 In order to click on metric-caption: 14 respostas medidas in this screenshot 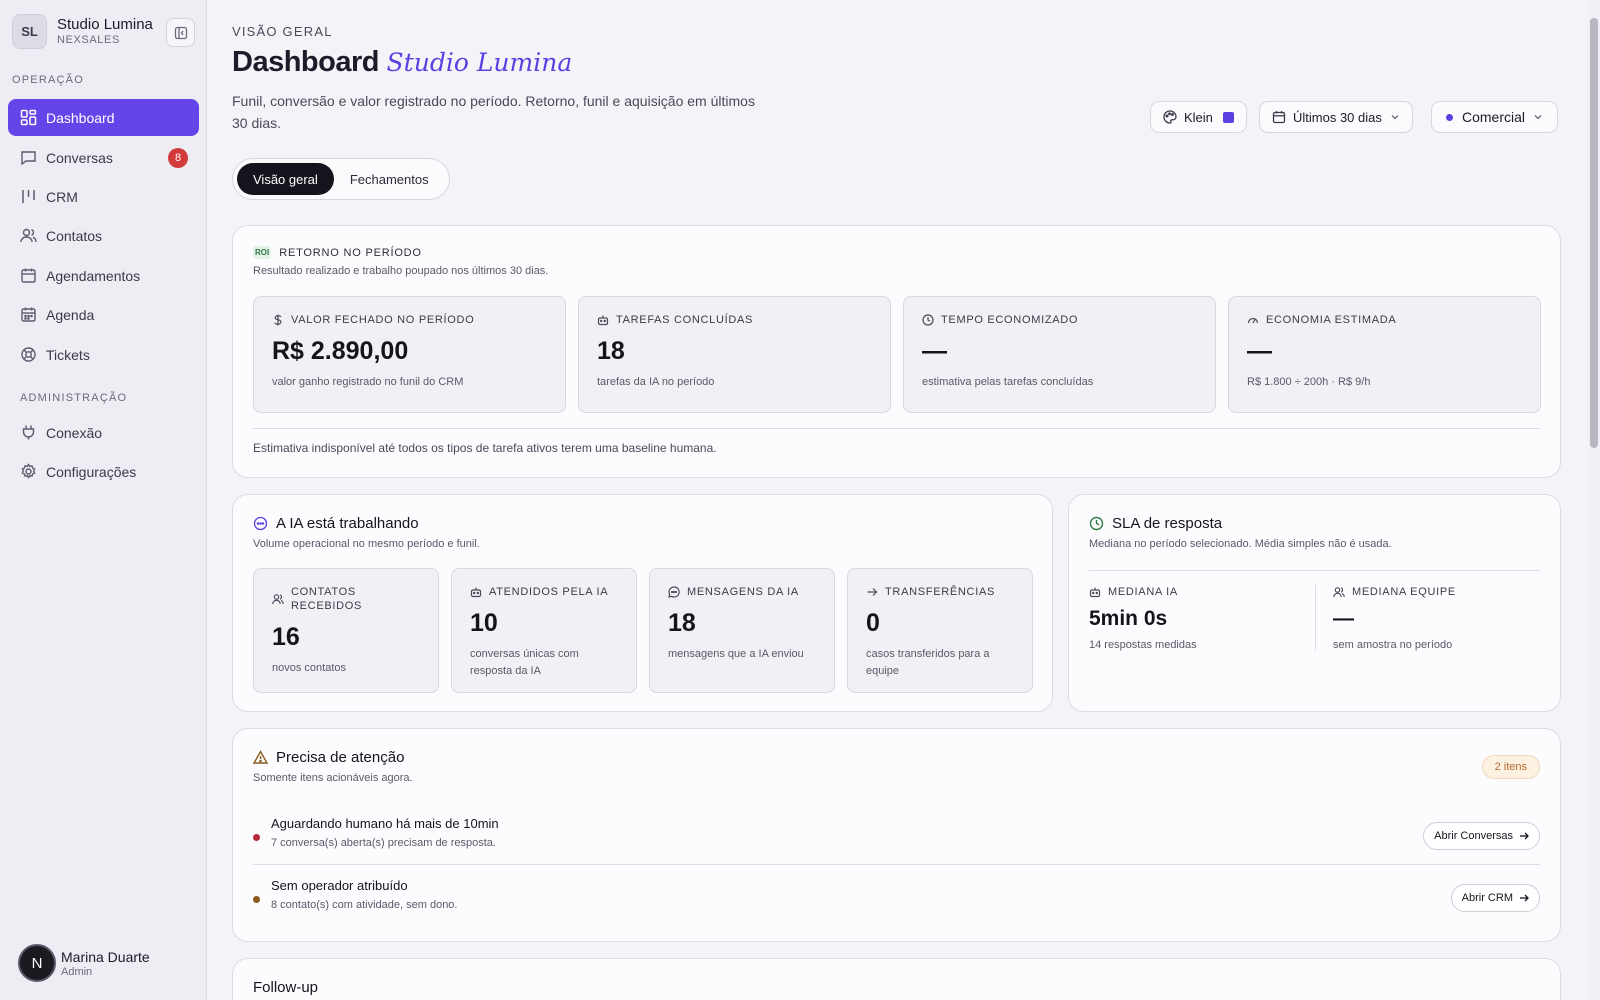, I will do `click(1143, 645)`.